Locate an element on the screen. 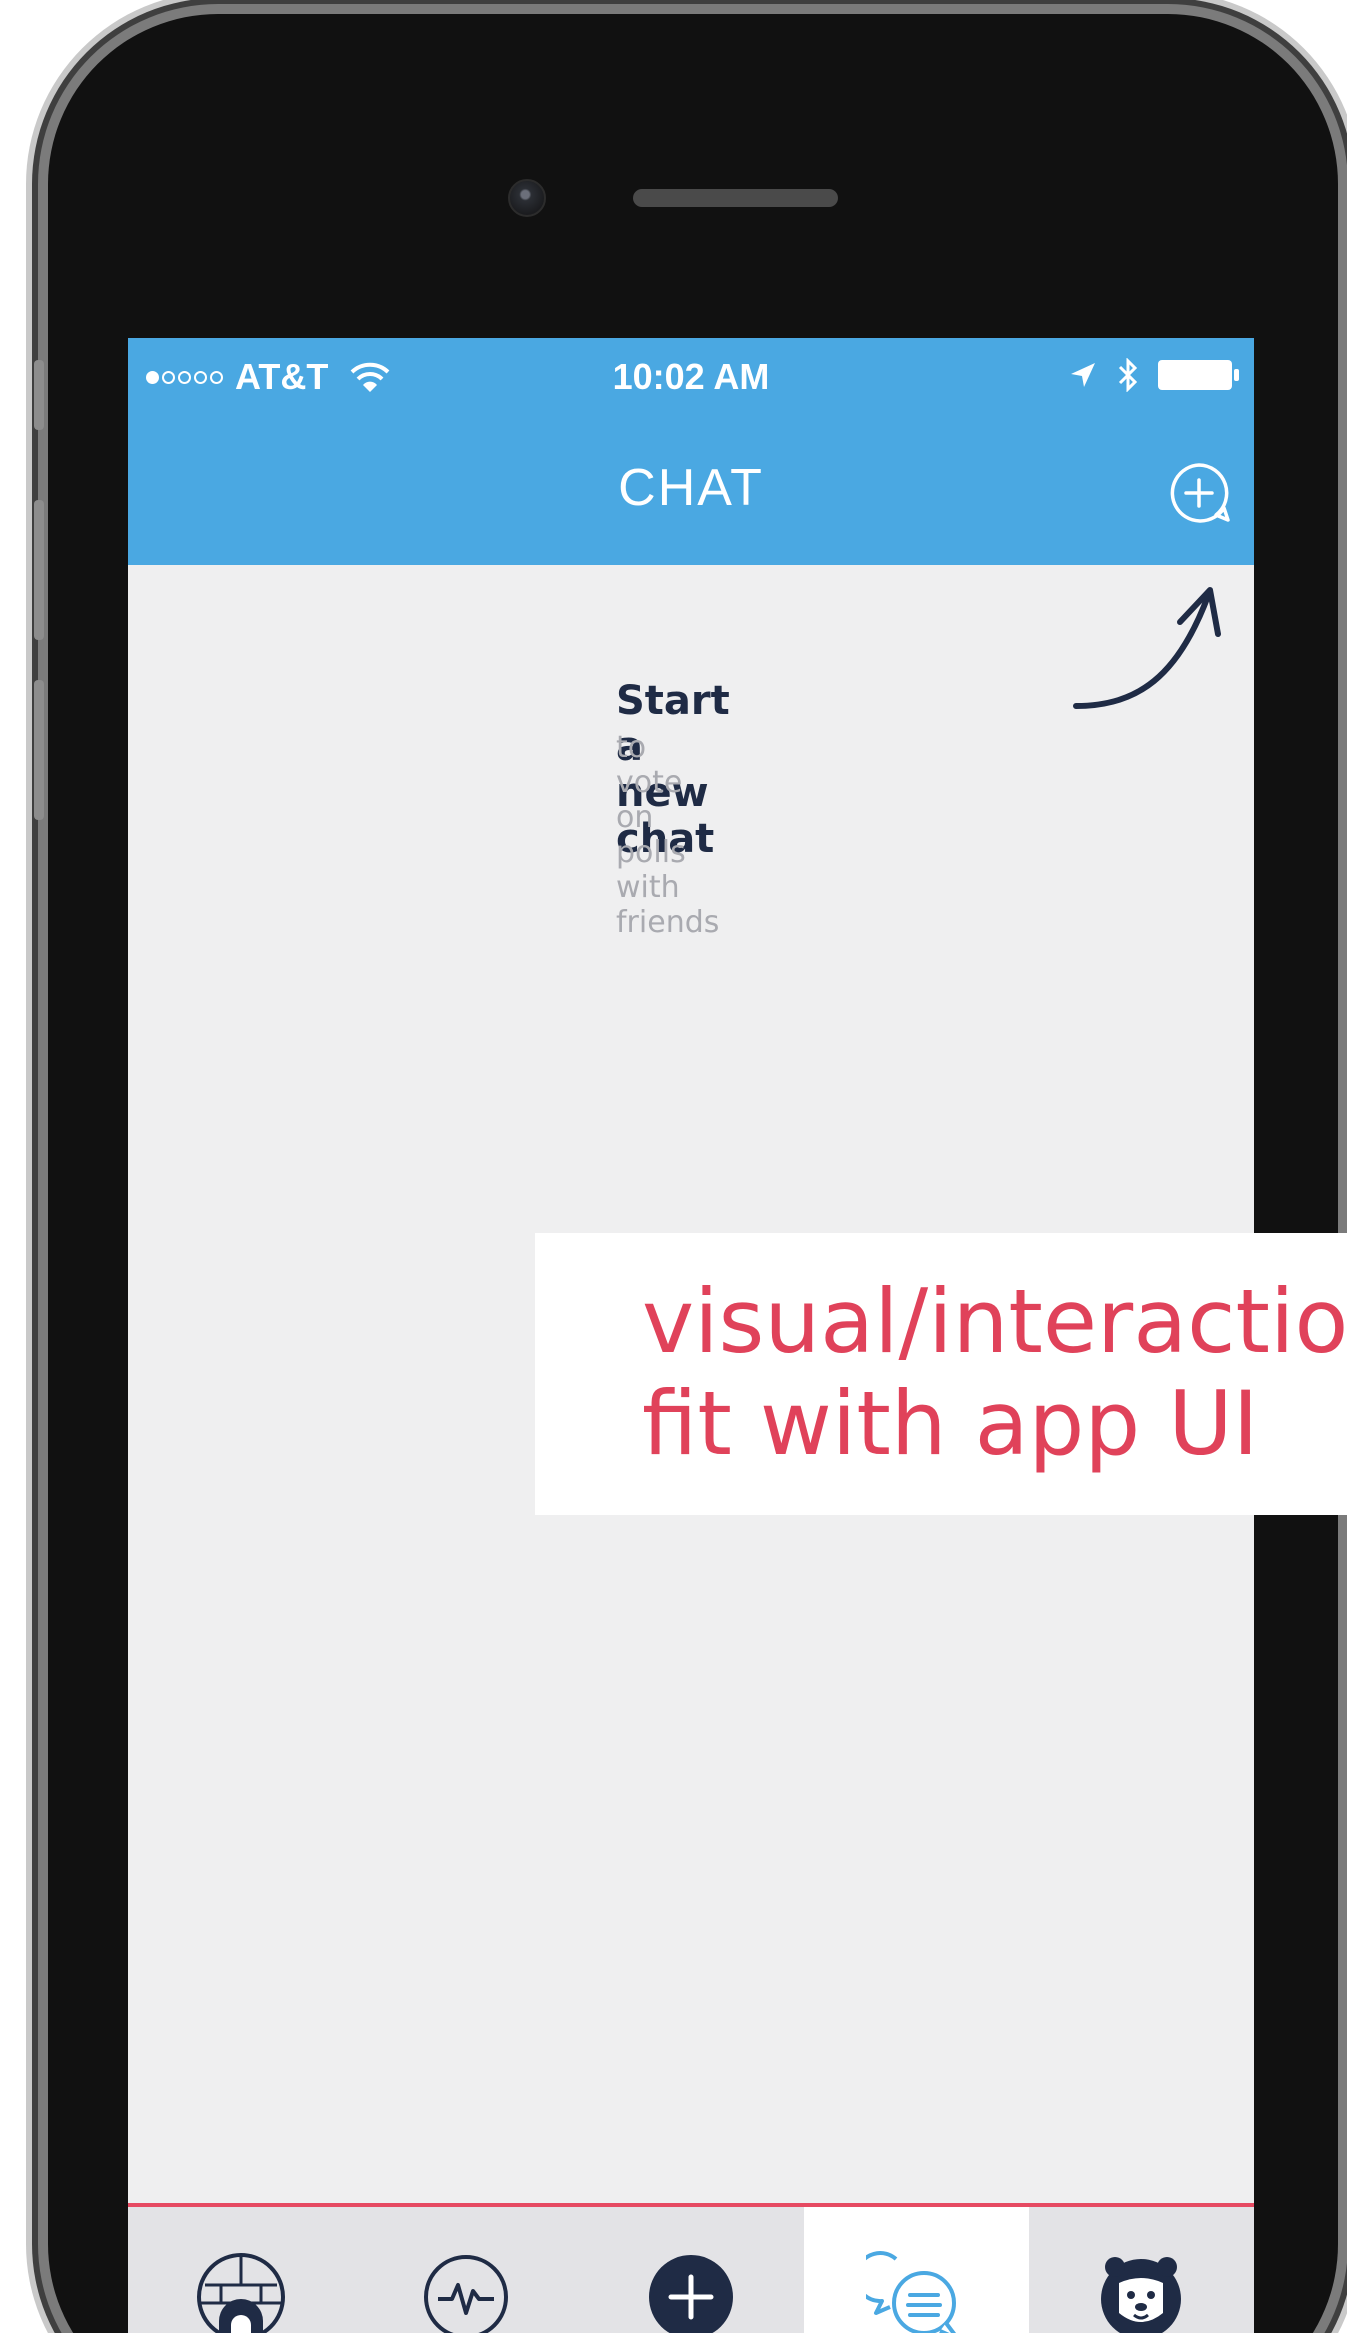  tab-activity is located at coordinates (465, 2270).